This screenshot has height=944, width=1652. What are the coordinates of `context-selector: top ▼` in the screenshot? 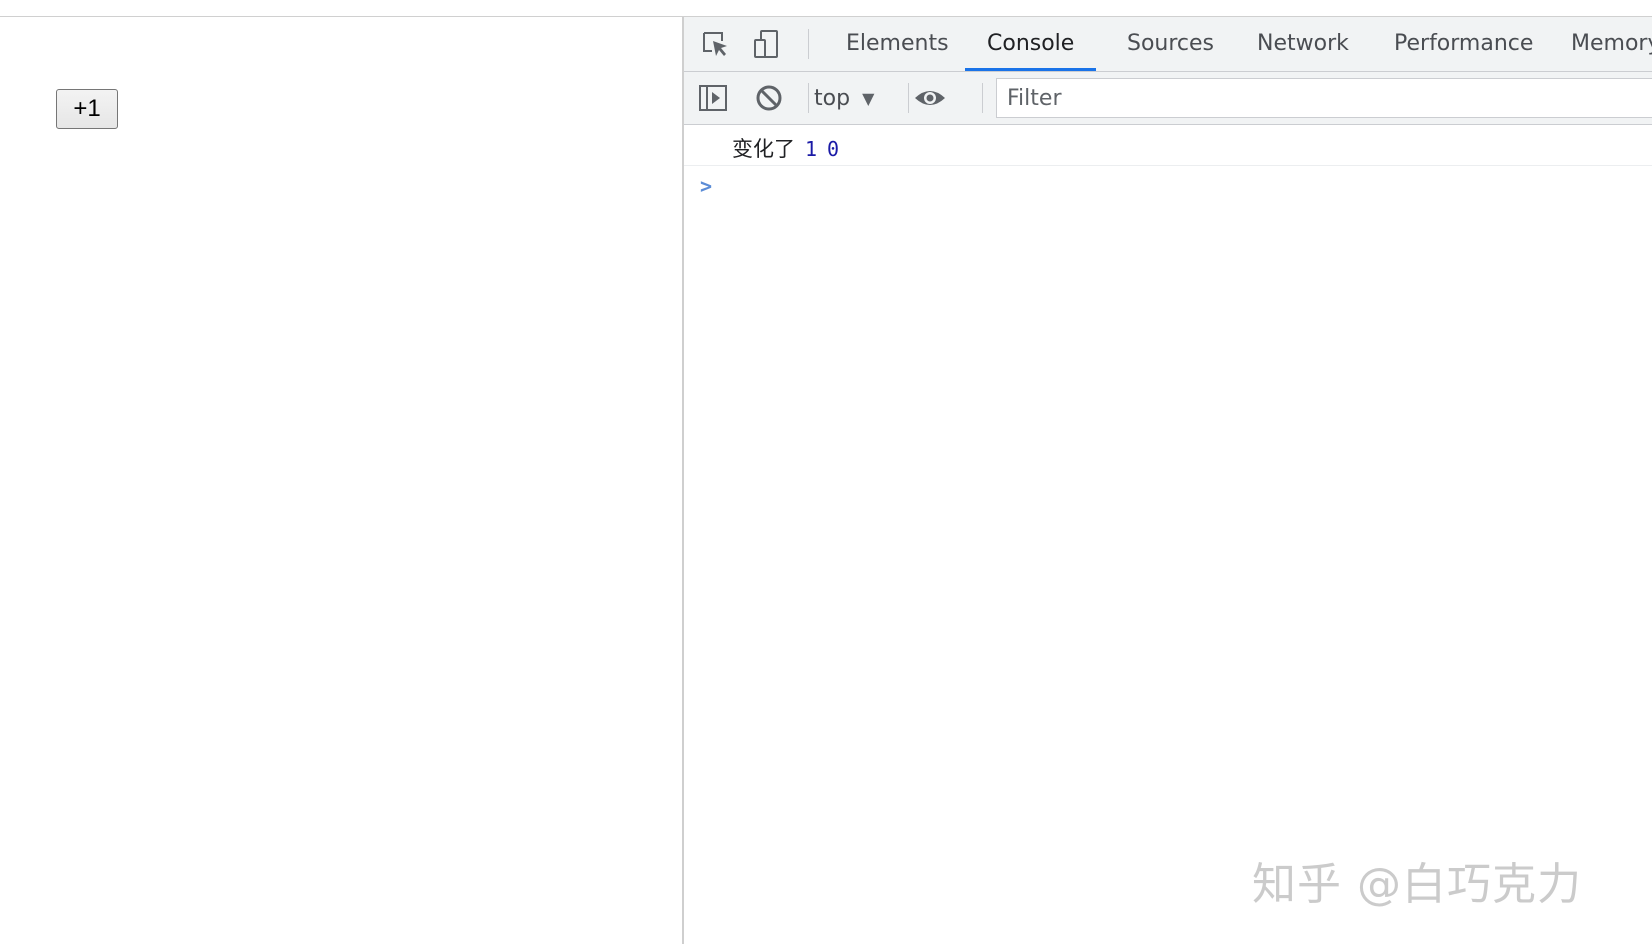 It's located at (844, 98).